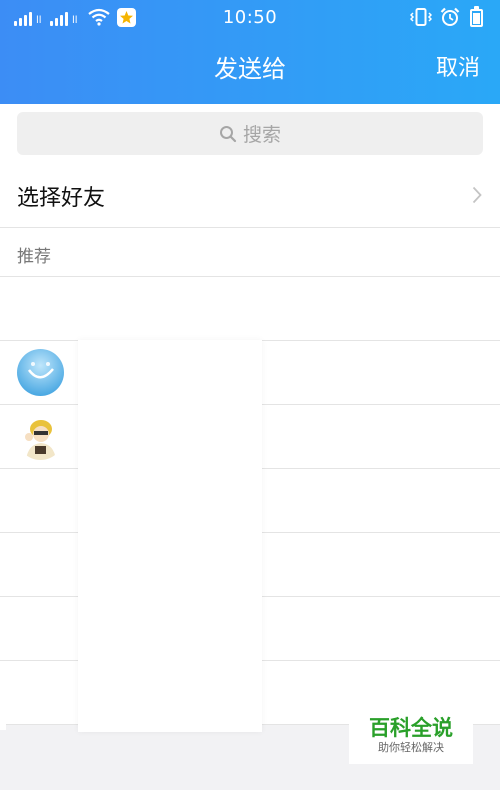 The width and height of the screenshot is (500, 790). Describe the element at coordinates (61, 198) in the screenshot. I see `select-friends-label: 选择好友` at that location.